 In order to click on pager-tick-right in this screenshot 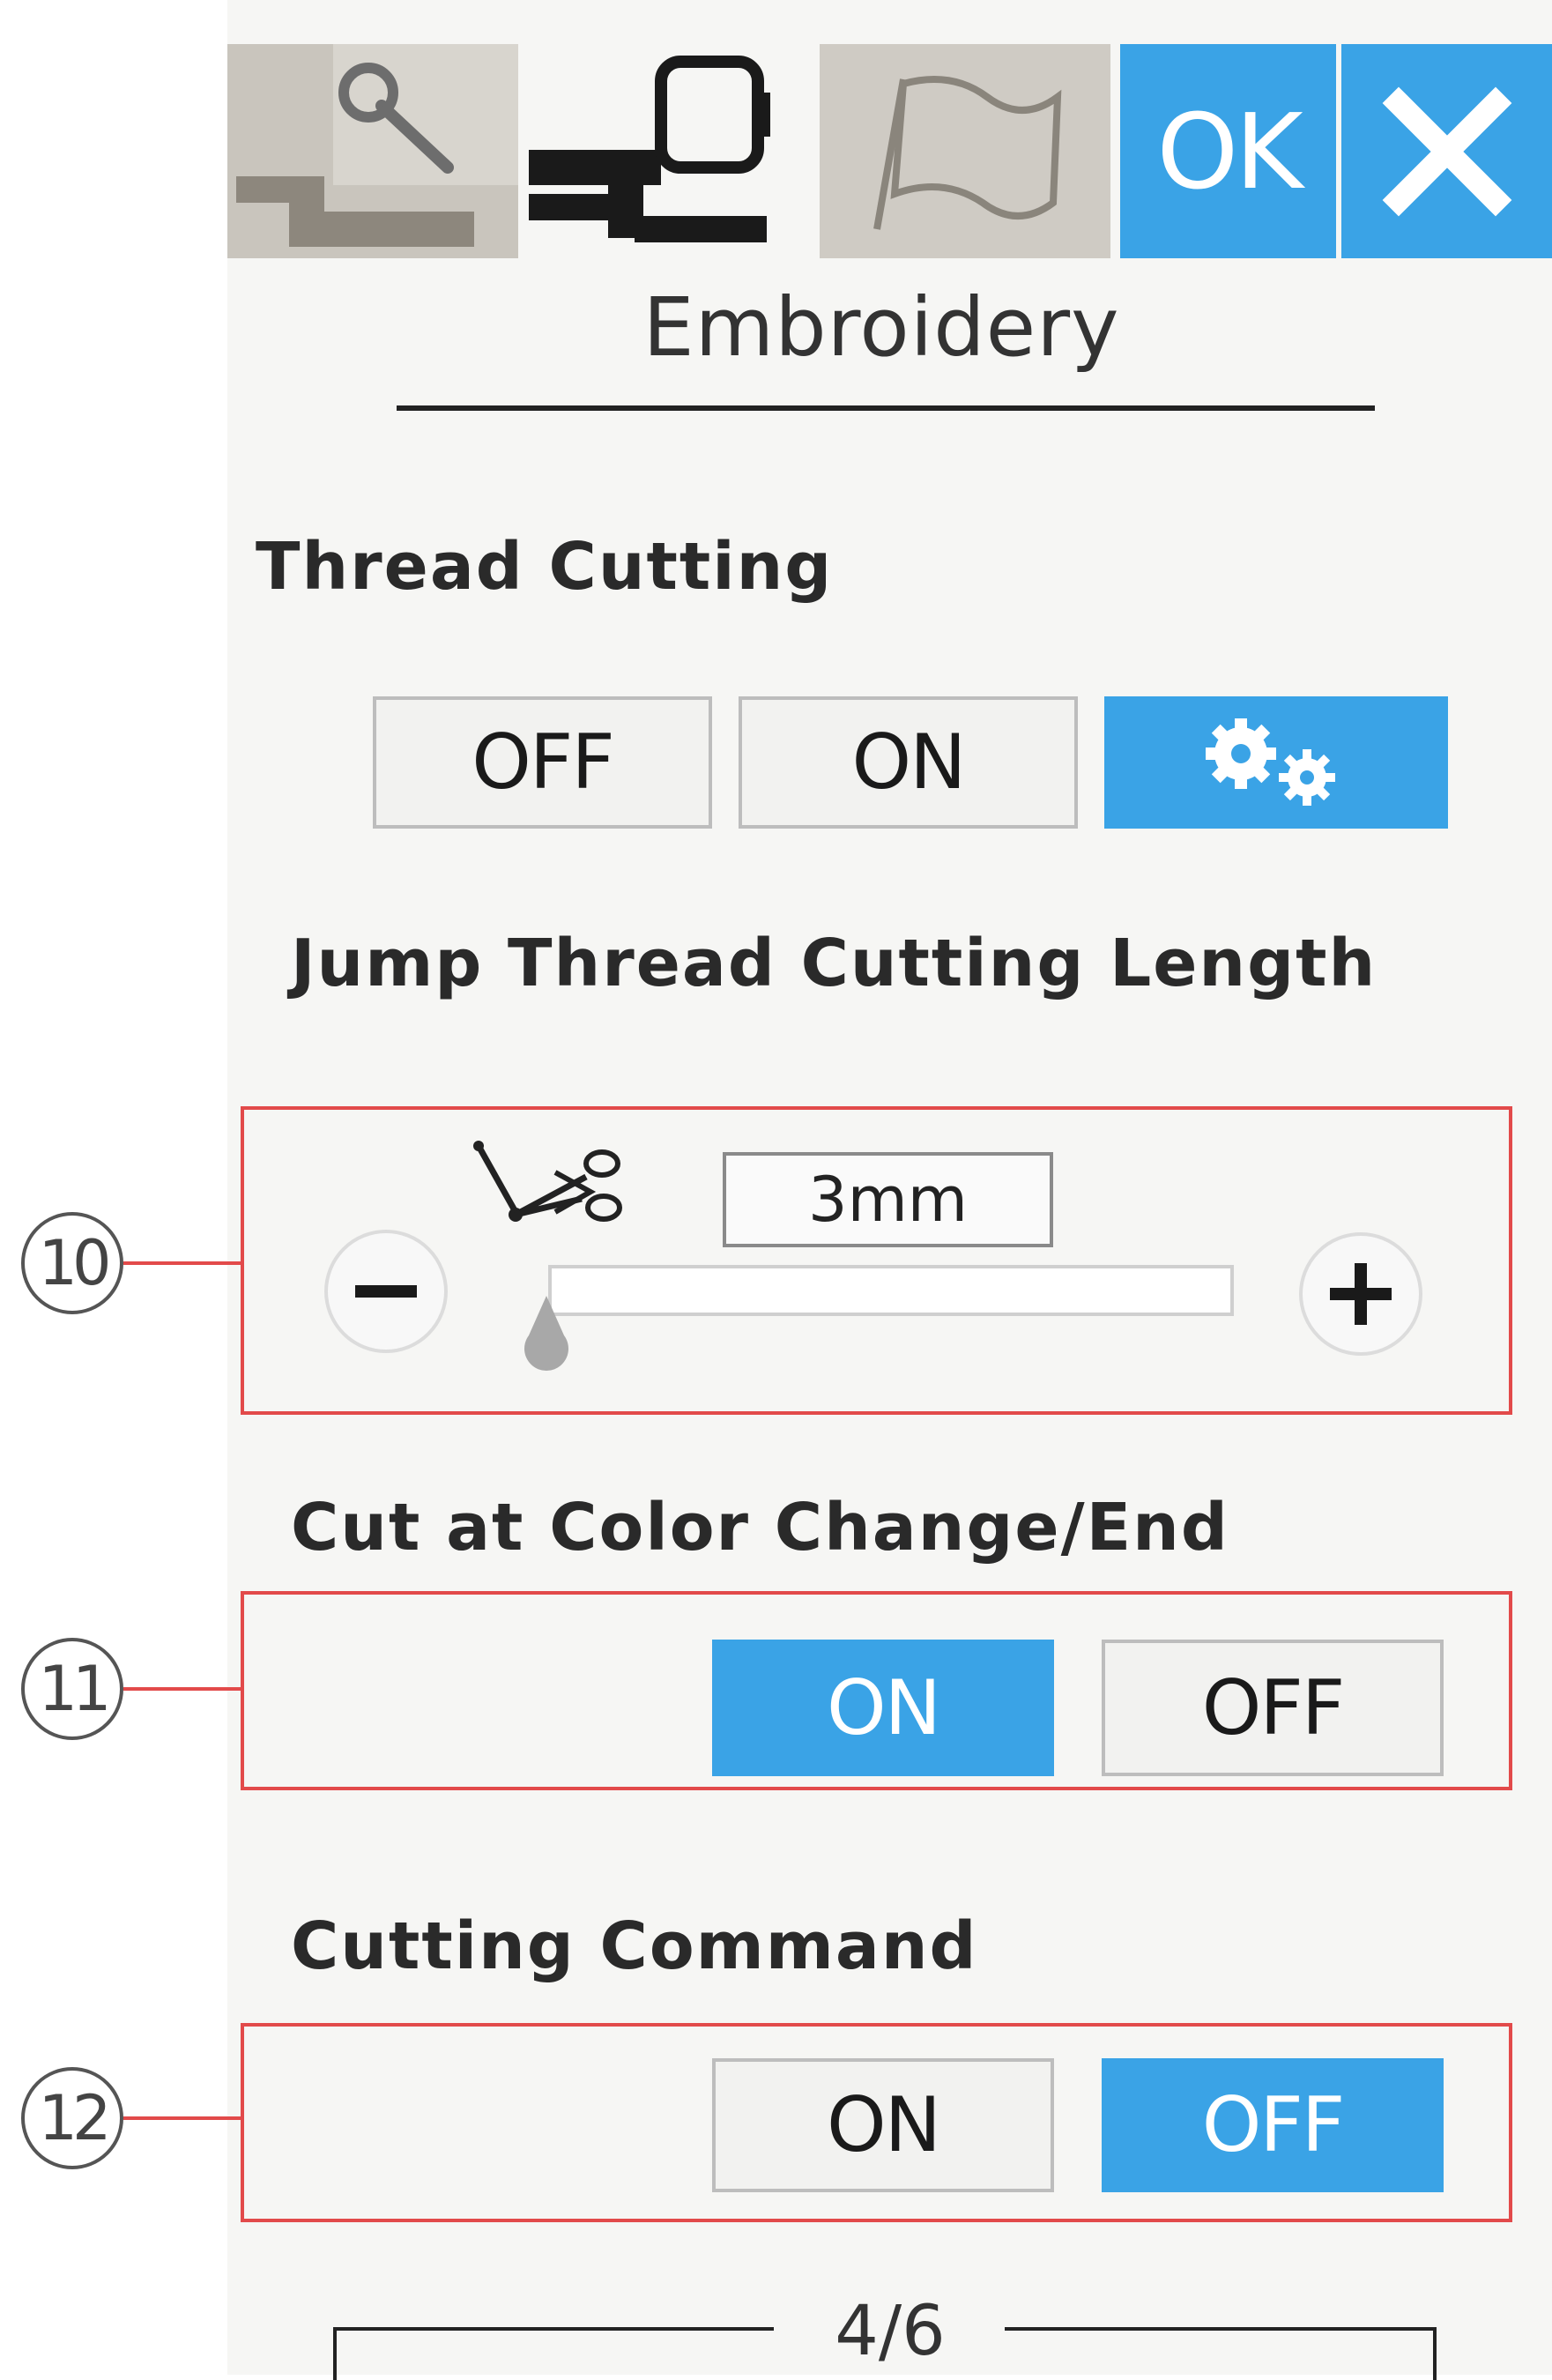, I will do `click(1435, 2353)`.